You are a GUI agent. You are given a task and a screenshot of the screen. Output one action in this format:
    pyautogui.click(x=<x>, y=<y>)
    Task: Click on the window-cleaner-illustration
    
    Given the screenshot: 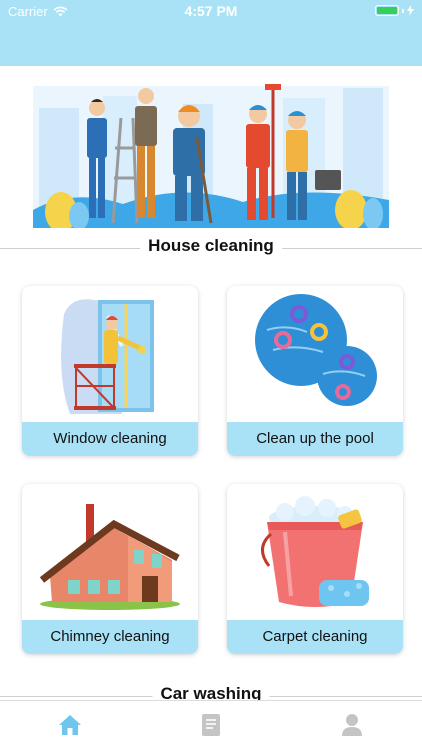 What is the action you would take?
    pyautogui.click(x=107, y=356)
    